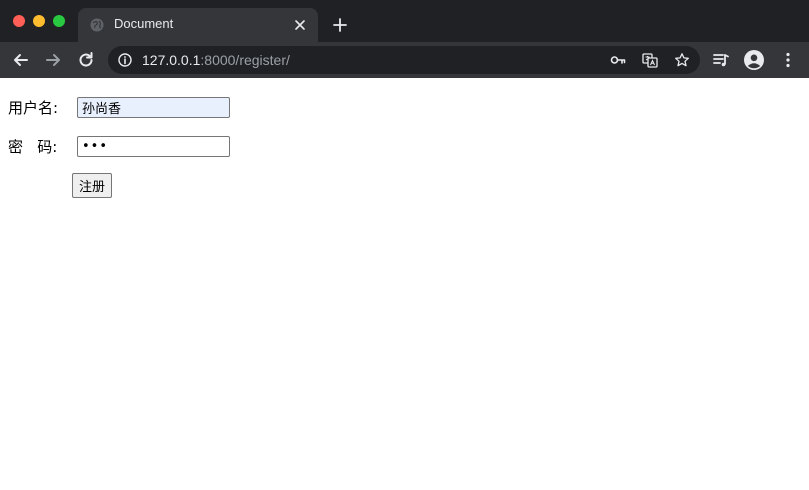  Describe the element at coordinates (19, 21) in the screenshot. I see `window-close-button` at that location.